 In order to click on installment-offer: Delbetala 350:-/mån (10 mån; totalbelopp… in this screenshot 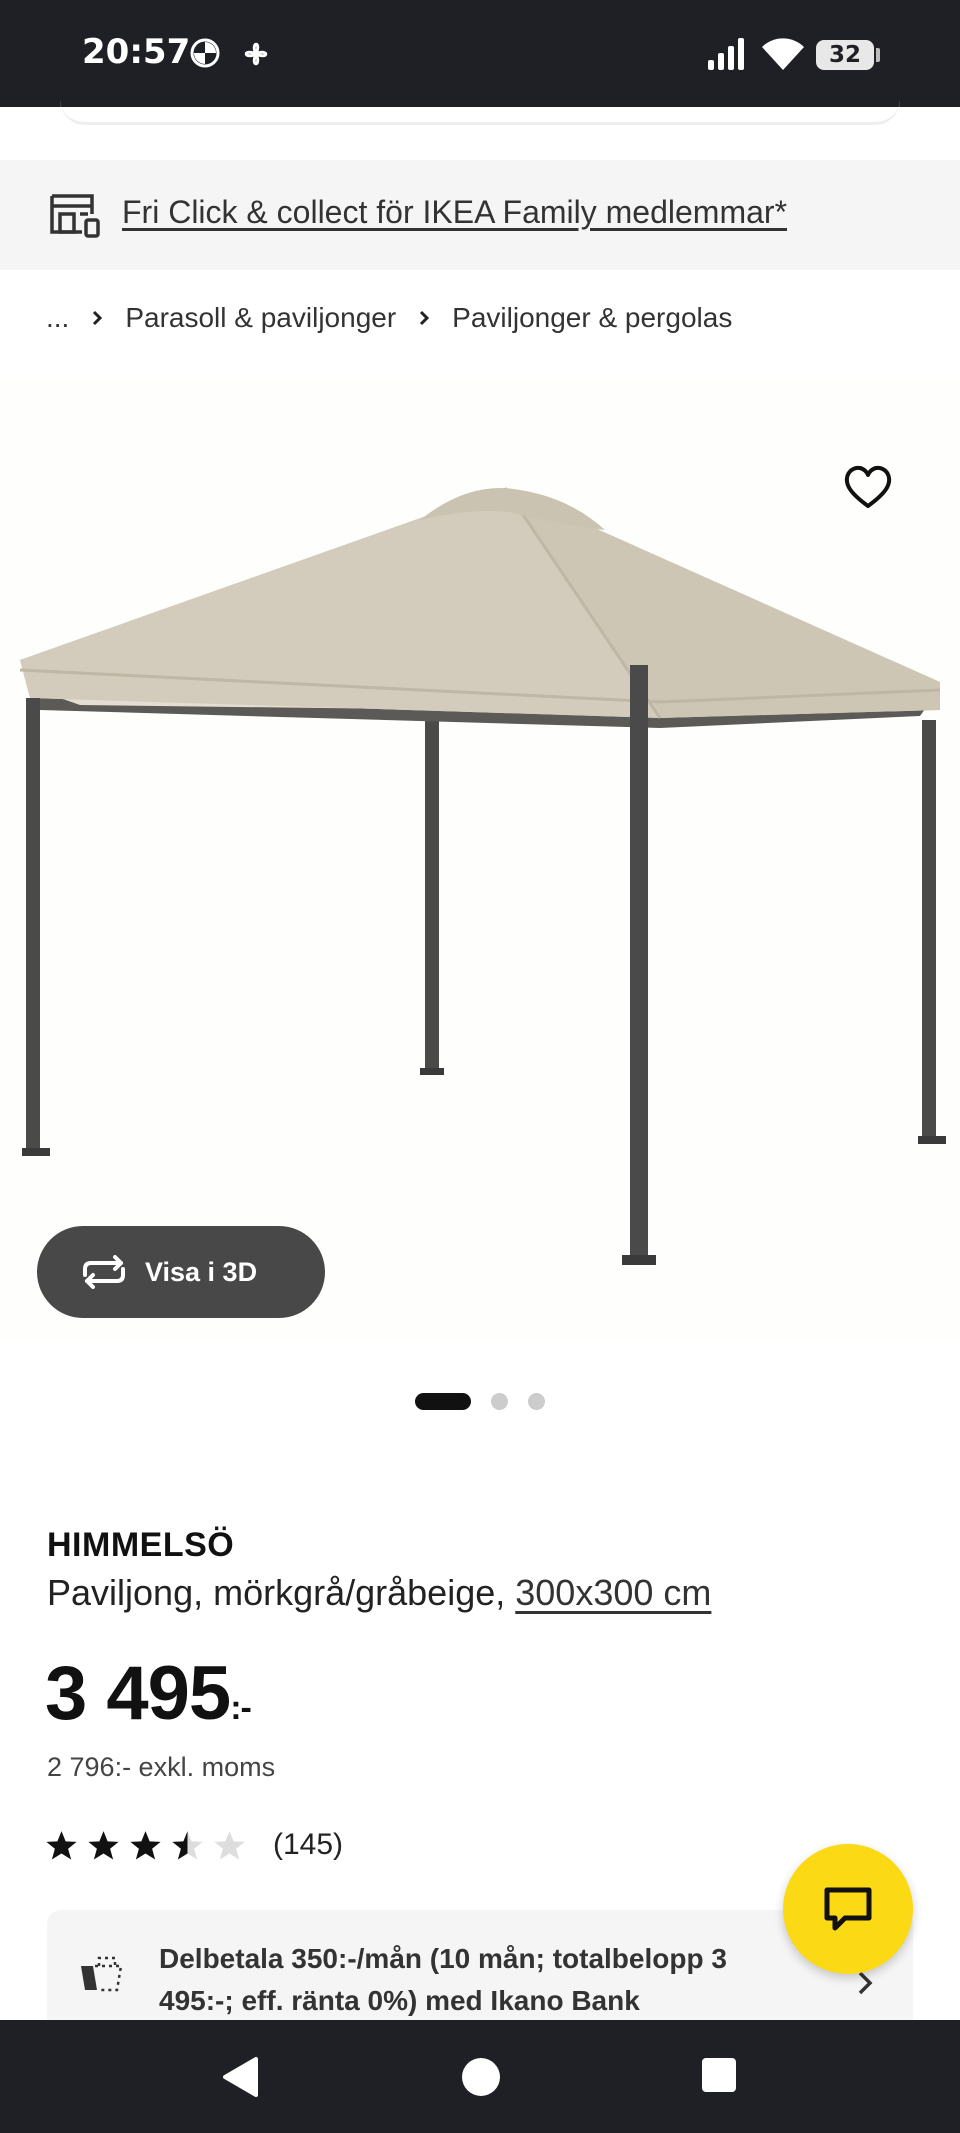, I will do `click(480, 1970)`.